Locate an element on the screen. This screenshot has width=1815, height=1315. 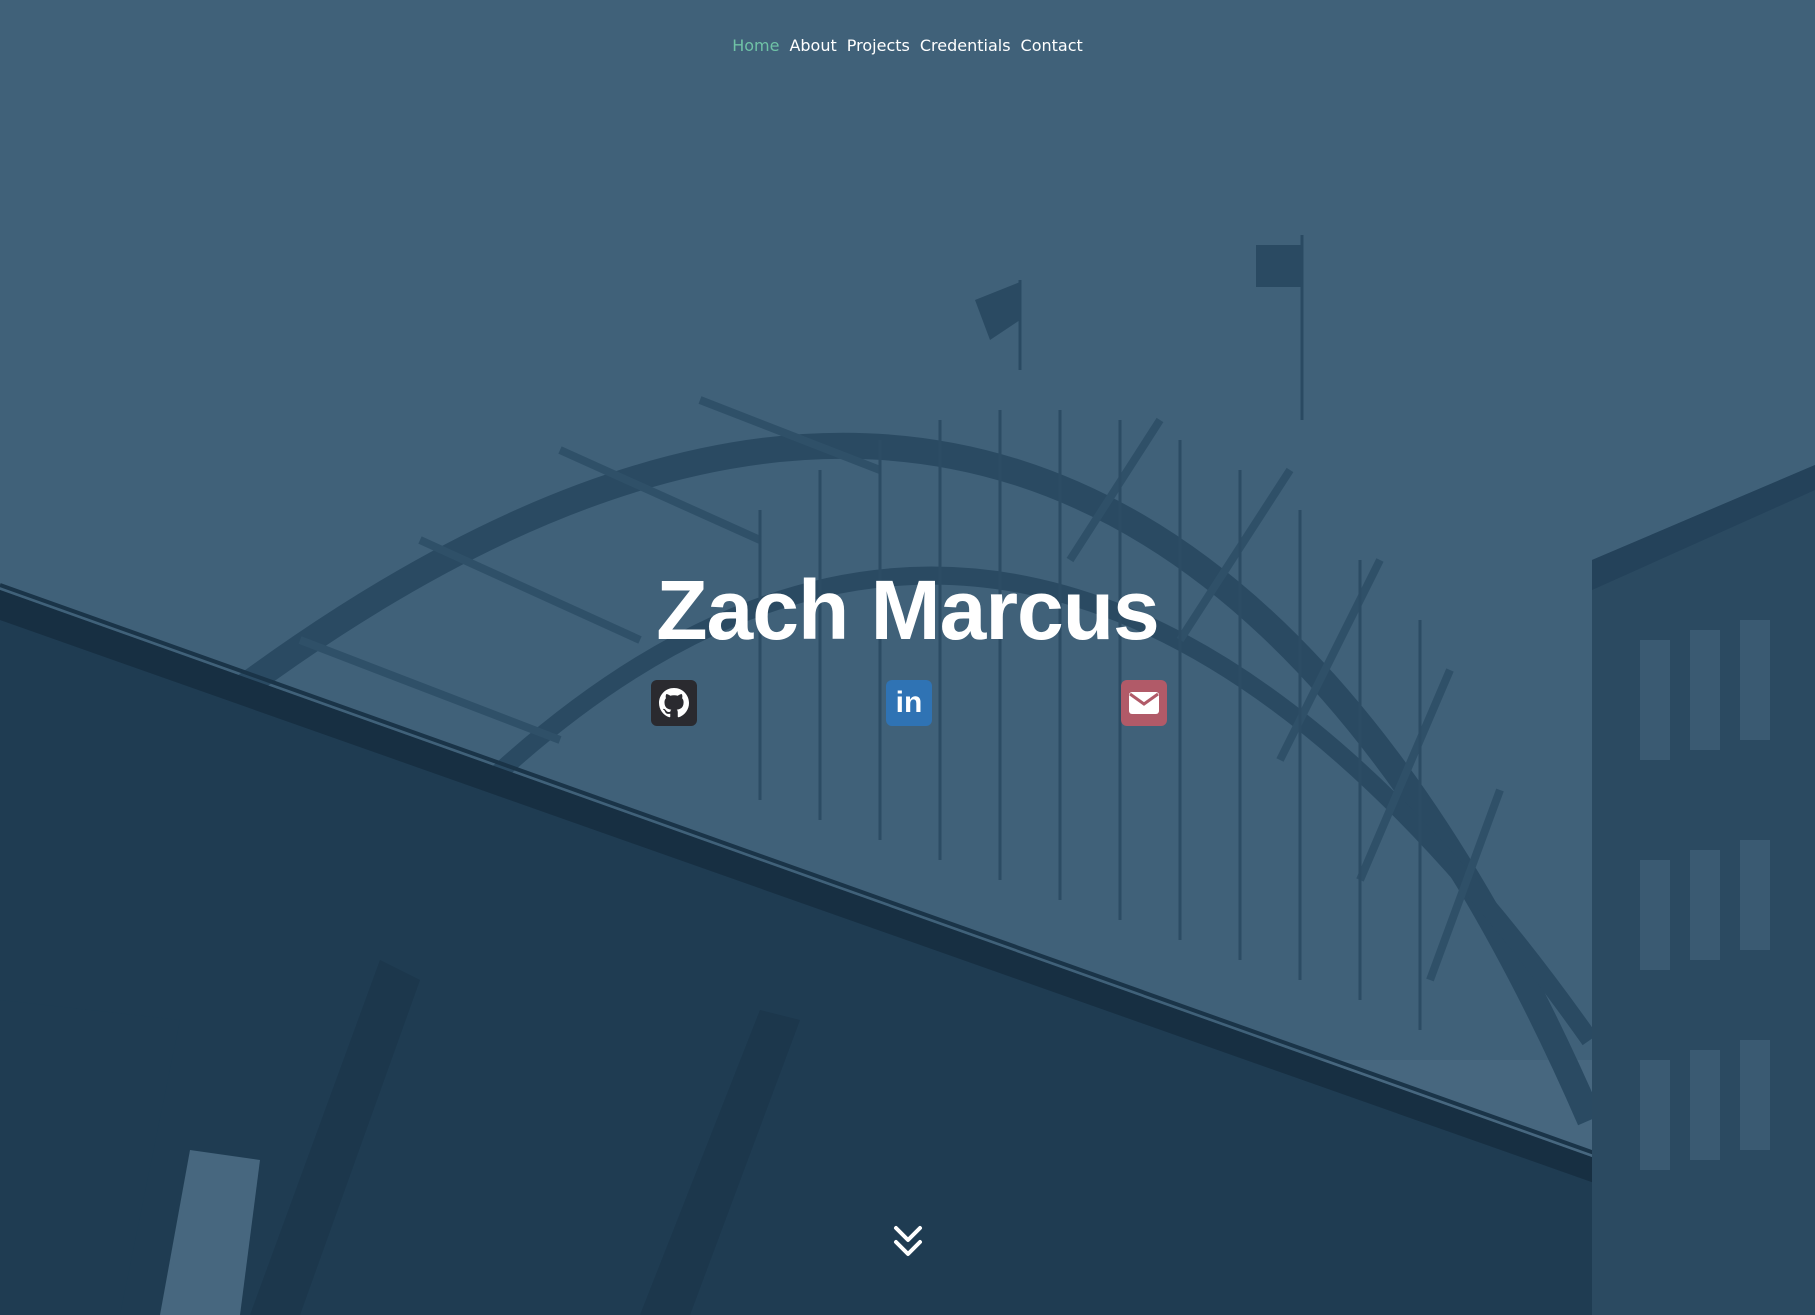
nav-contact: Contact is located at coordinates (1052, 45).